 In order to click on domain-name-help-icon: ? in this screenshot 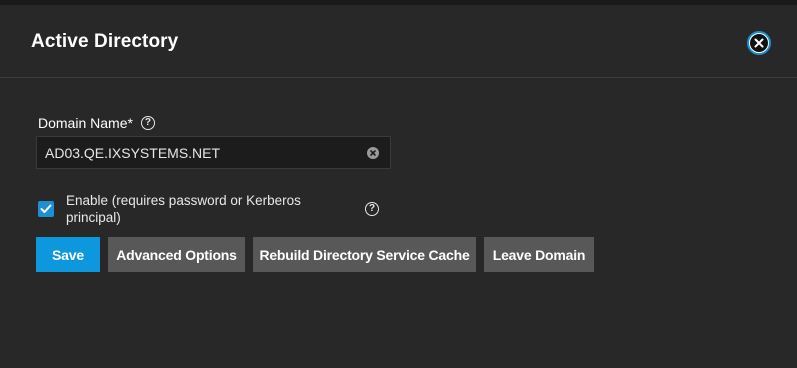, I will do `click(147, 123)`.